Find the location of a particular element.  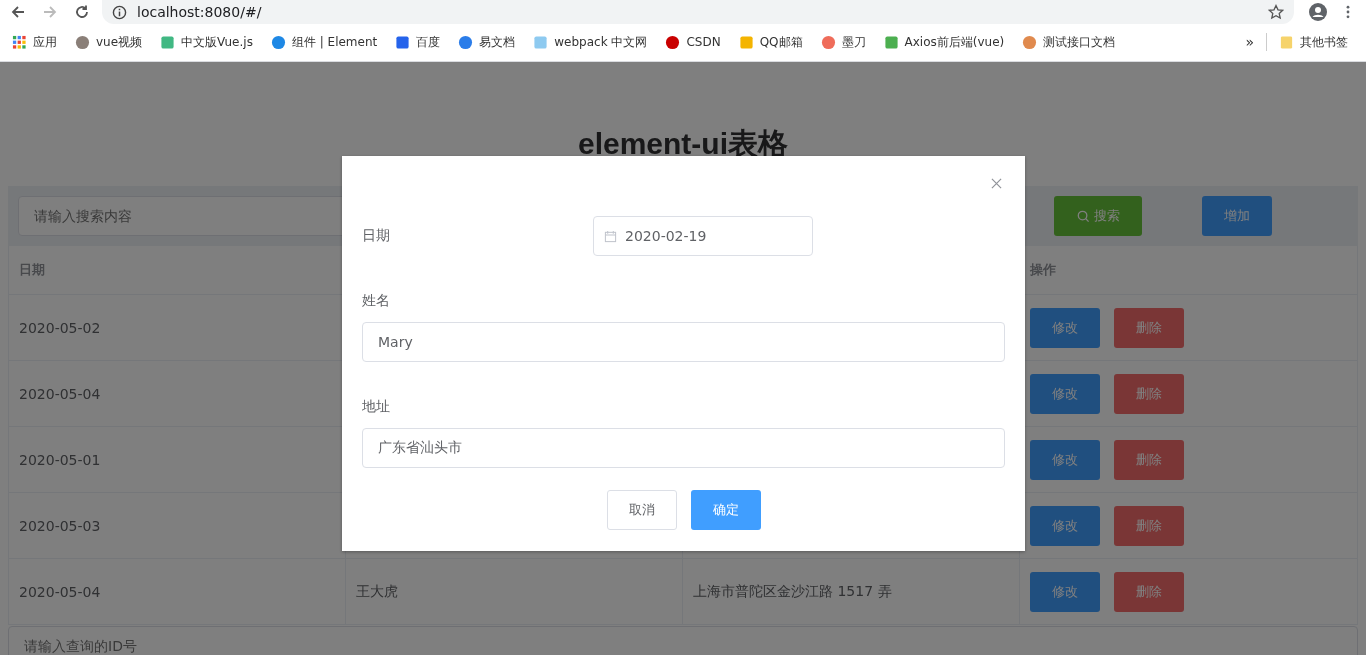

account-icon is located at coordinates (1318, 12).